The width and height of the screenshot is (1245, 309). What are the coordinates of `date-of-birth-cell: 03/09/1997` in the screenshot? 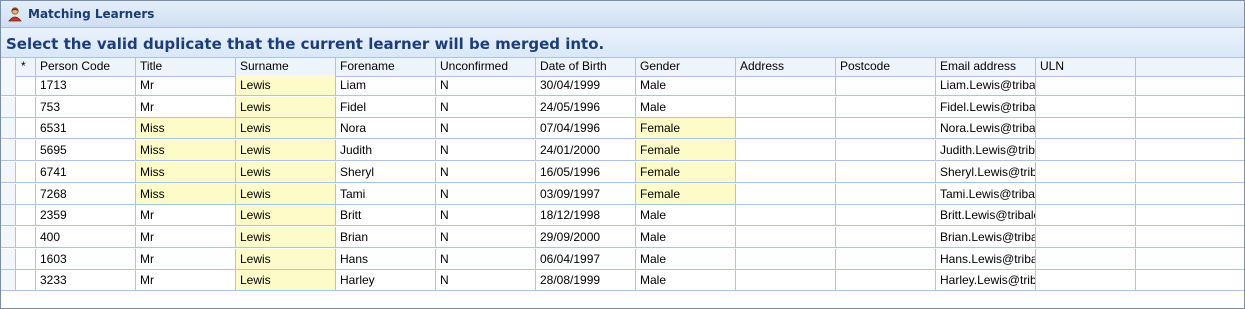 It's located at (586, 193).